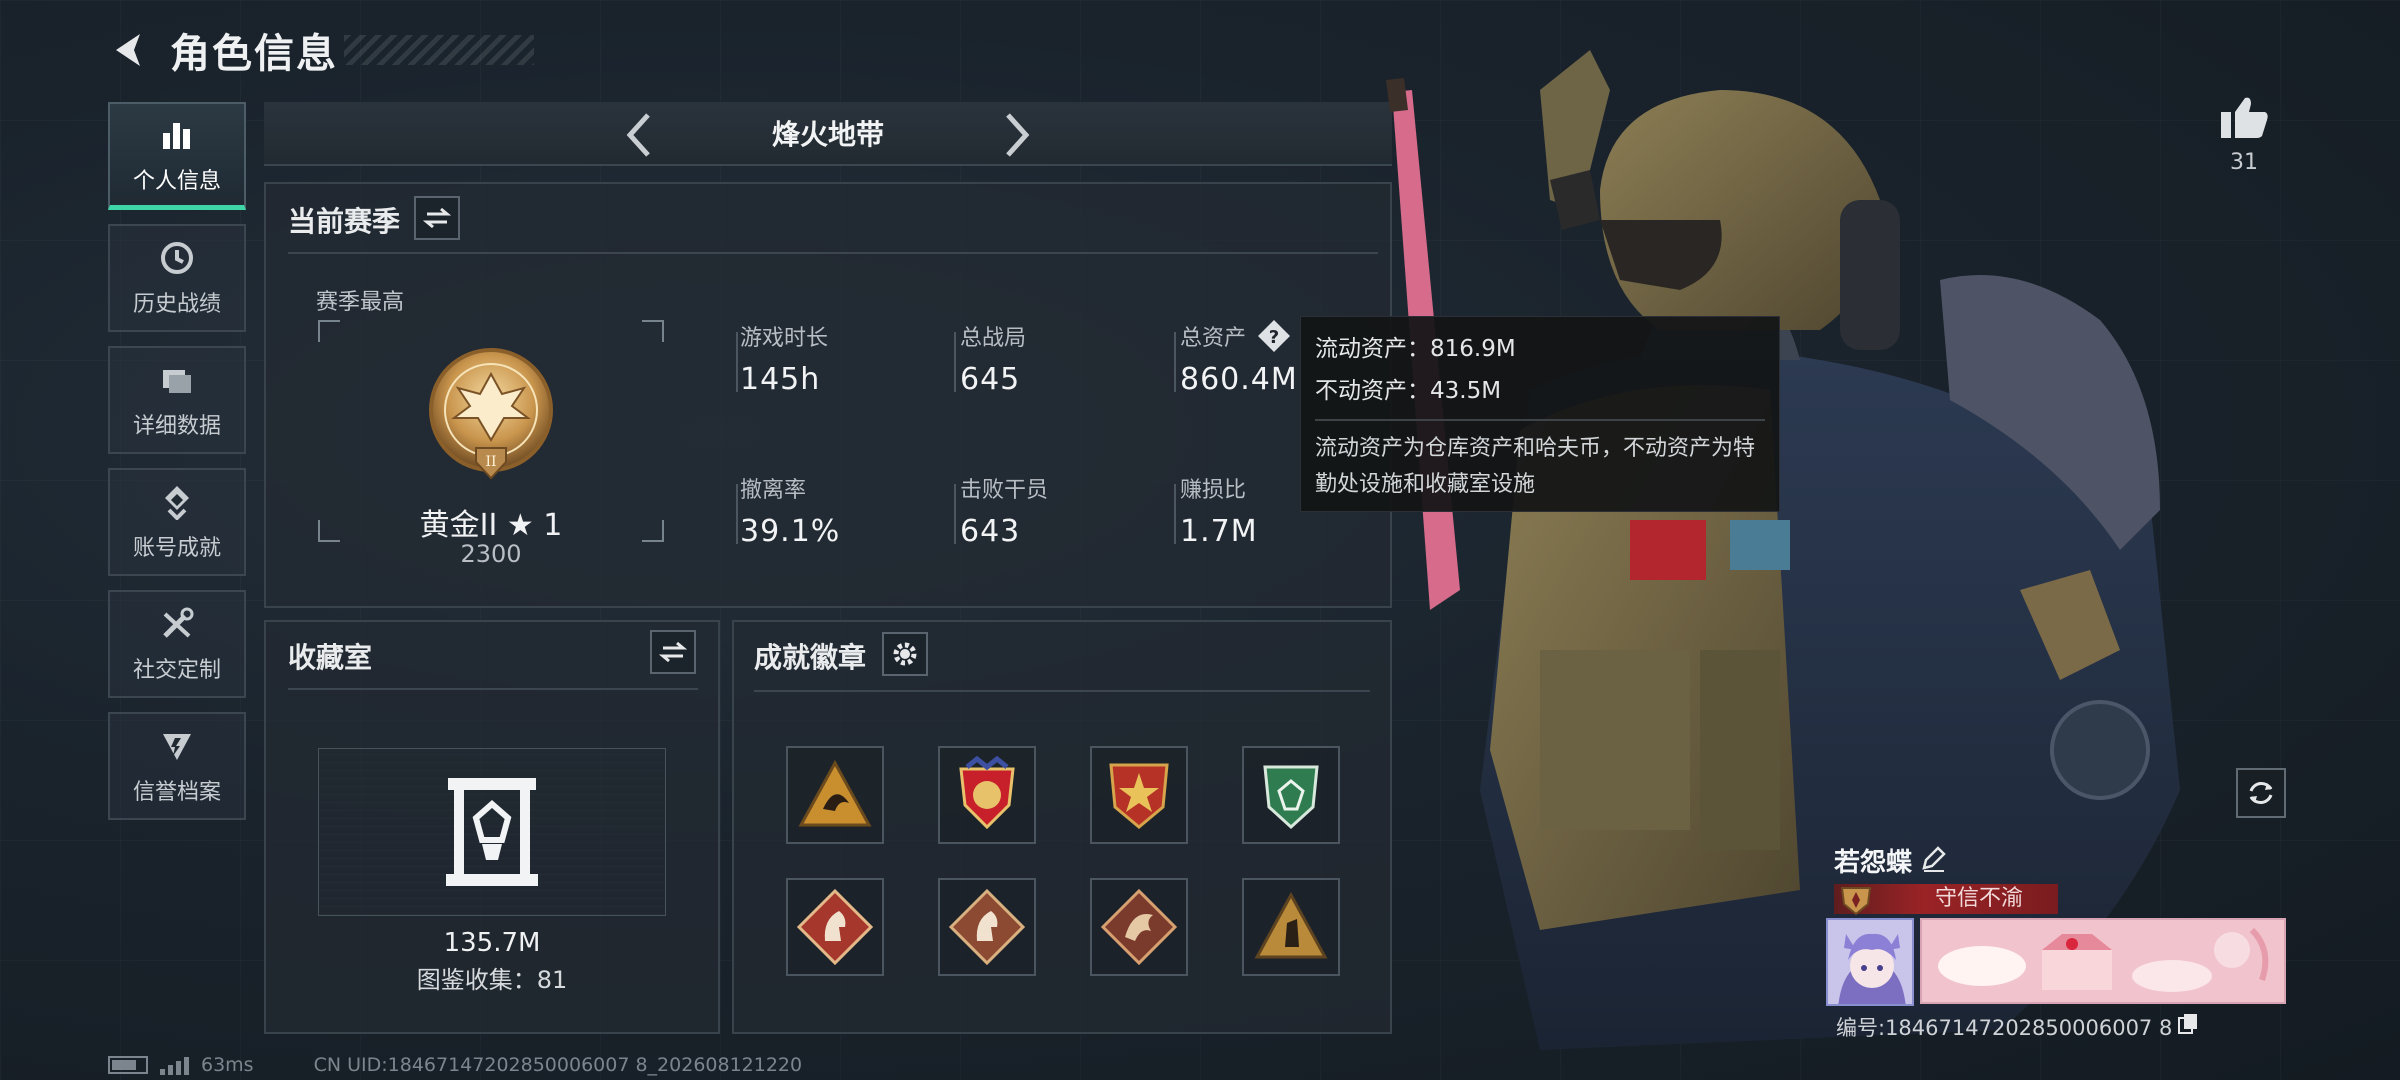  I want to click on gold-rank-emblem-icon: II, so click(491, 414).